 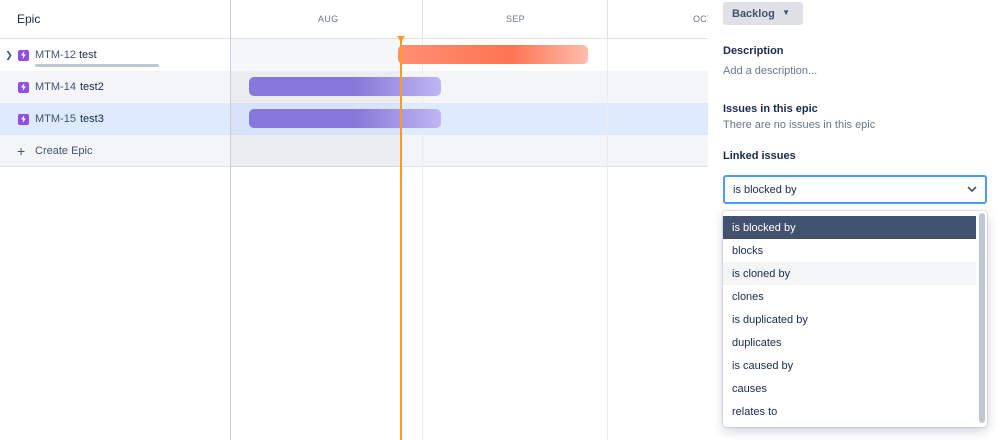 I want to click on menu-option-is-cloned-by: is cloned by, so click(x=849, y=273).